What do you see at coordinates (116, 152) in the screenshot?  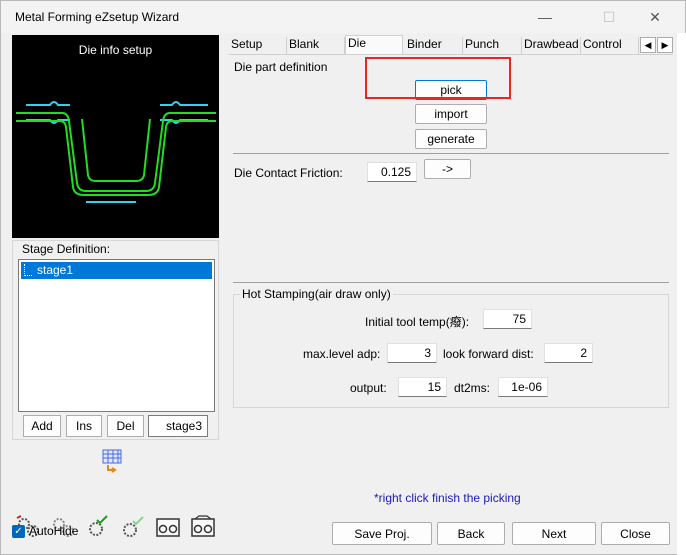 I see `die-section-drawing` at bounding box center [116, 152].